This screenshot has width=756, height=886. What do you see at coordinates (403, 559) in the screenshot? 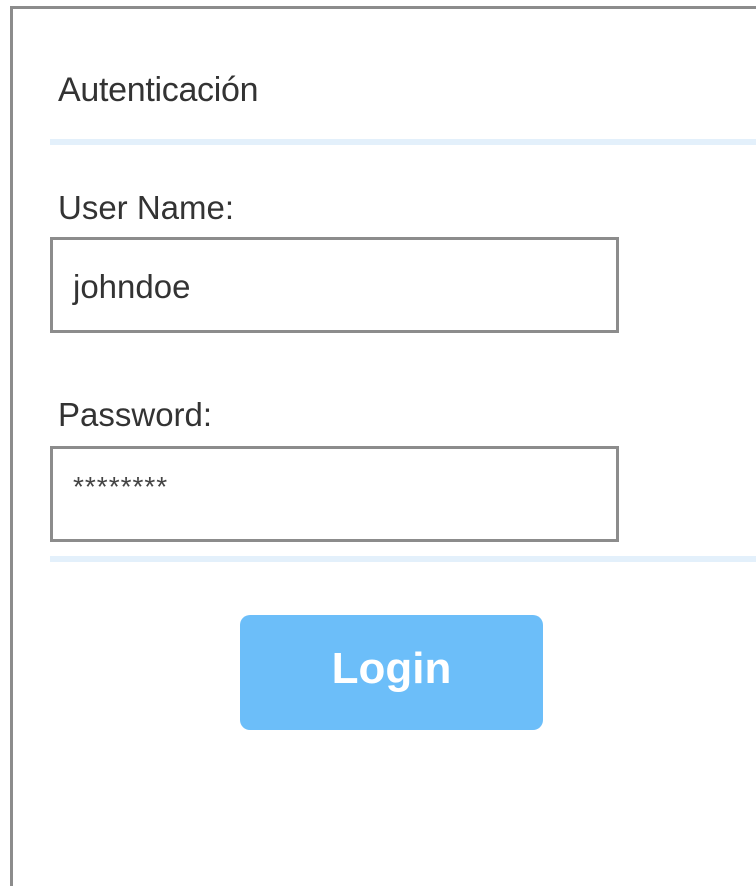
I see `footer-divider` at bounding box center [403, 559].